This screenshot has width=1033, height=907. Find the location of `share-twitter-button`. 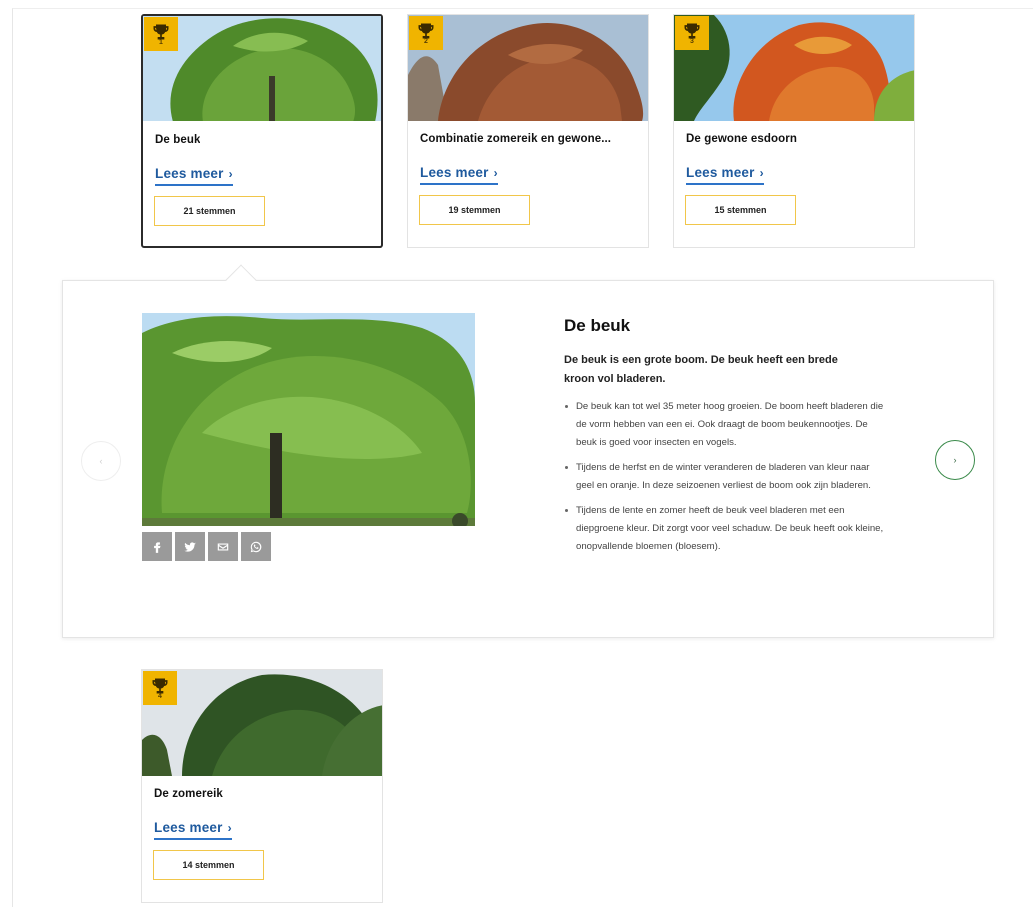

share-twitter-button is located at coordinates (190, 546).